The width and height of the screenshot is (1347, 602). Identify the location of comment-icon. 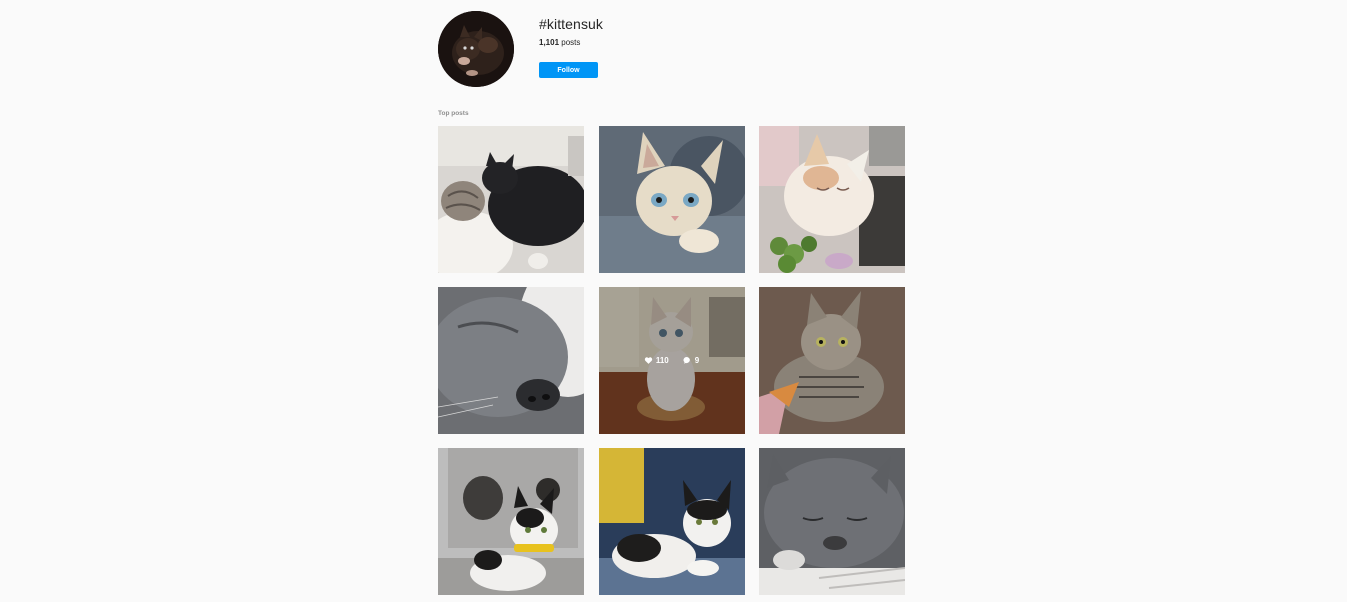
(686, 360).